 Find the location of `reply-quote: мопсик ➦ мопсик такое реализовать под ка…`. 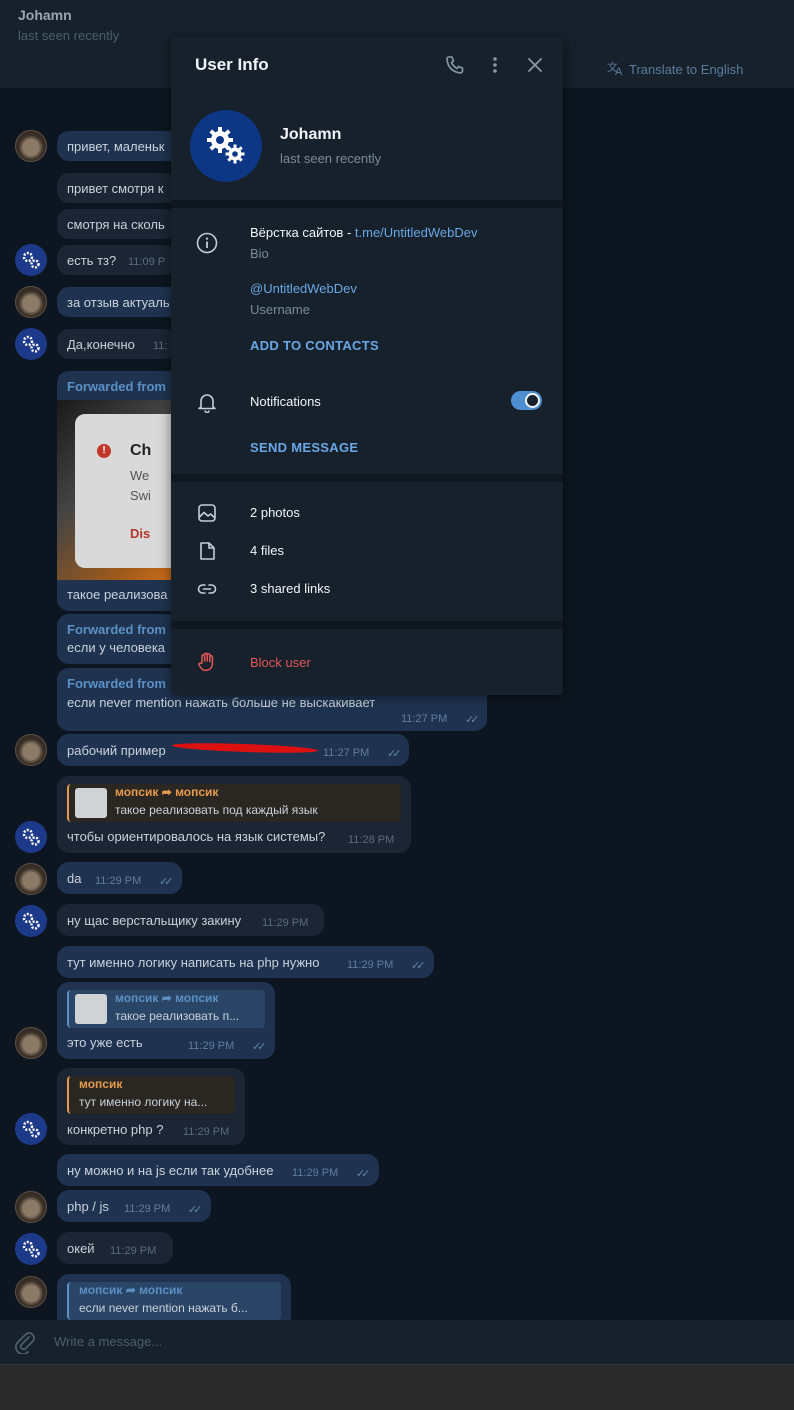

reply-quote: мопсик ➦ мопсик такое реализовать под ка… is located at coordinates (234, 803).